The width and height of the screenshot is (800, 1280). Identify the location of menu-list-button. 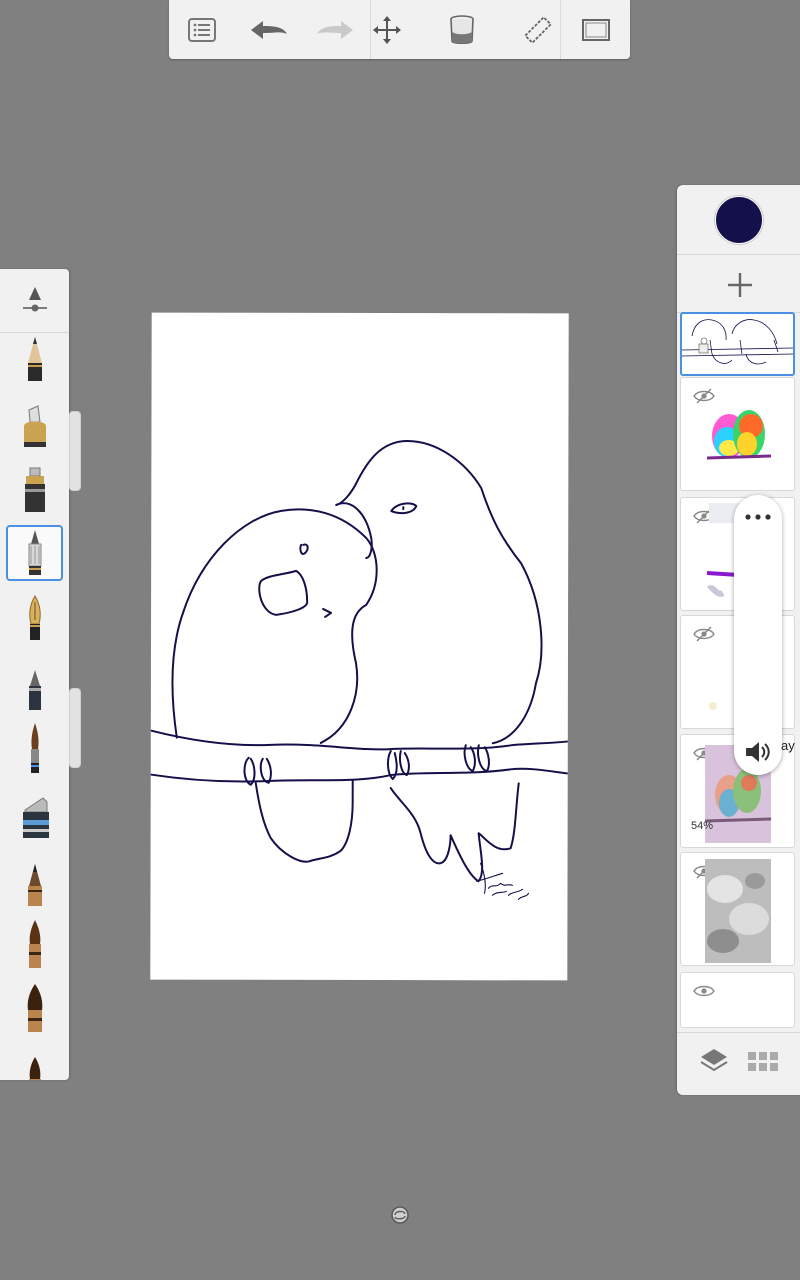
(202, 30).